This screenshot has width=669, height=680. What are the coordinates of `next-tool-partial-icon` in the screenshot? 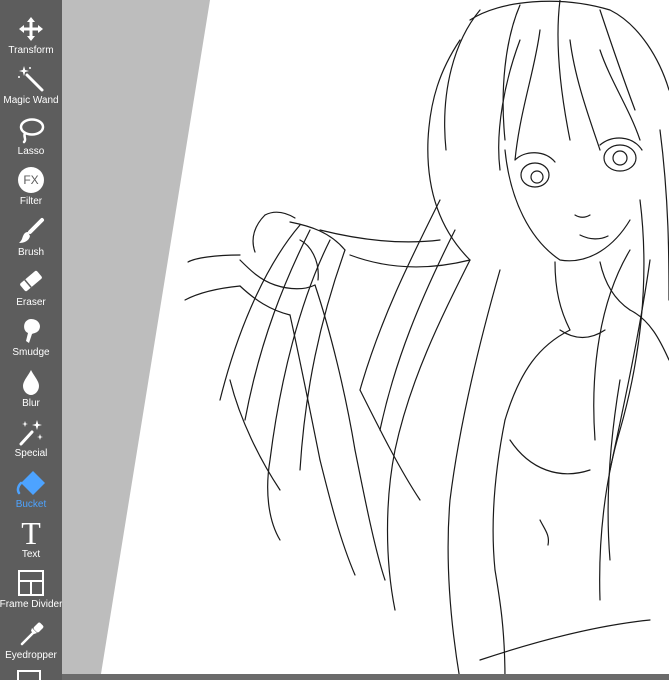 It's located at (29, 675).